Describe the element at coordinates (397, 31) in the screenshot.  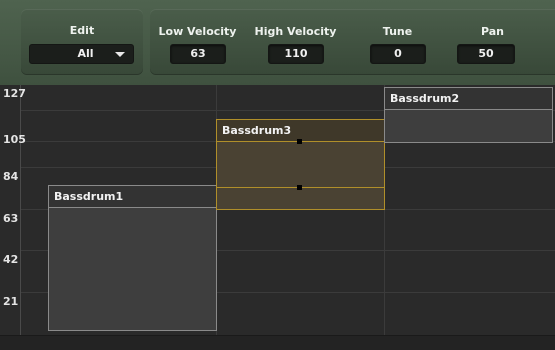
I see `tune-label: Tune` at that location.